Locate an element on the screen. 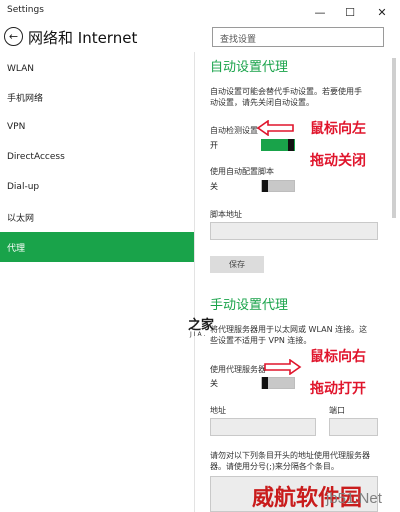 The image size is (400, 512). auto-proxy-title: 自动设置代理 is located at coordinates (249, 67).